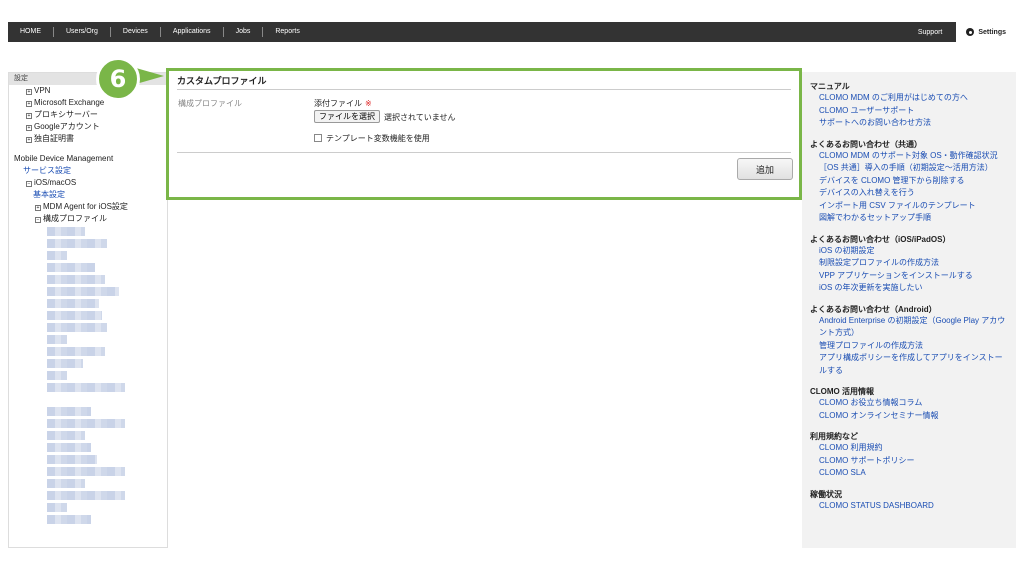 The image size is (1024, 576). I want to click on tree-item-proxy: + プロキシサーバー, so click(96, 115).